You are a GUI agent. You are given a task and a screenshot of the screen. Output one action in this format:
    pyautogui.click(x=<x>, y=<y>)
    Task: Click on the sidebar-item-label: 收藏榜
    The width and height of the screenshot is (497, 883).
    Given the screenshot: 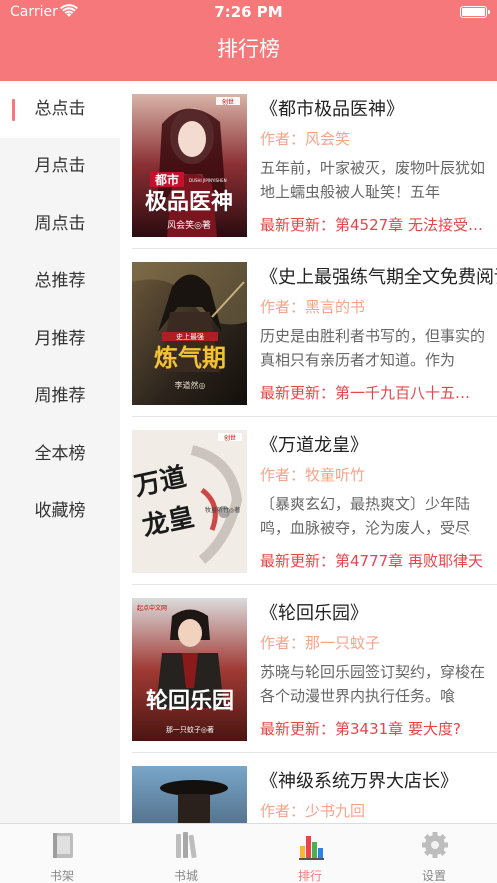 What is the action you would take?
    pyautogui.click(x=60, y=511)
    